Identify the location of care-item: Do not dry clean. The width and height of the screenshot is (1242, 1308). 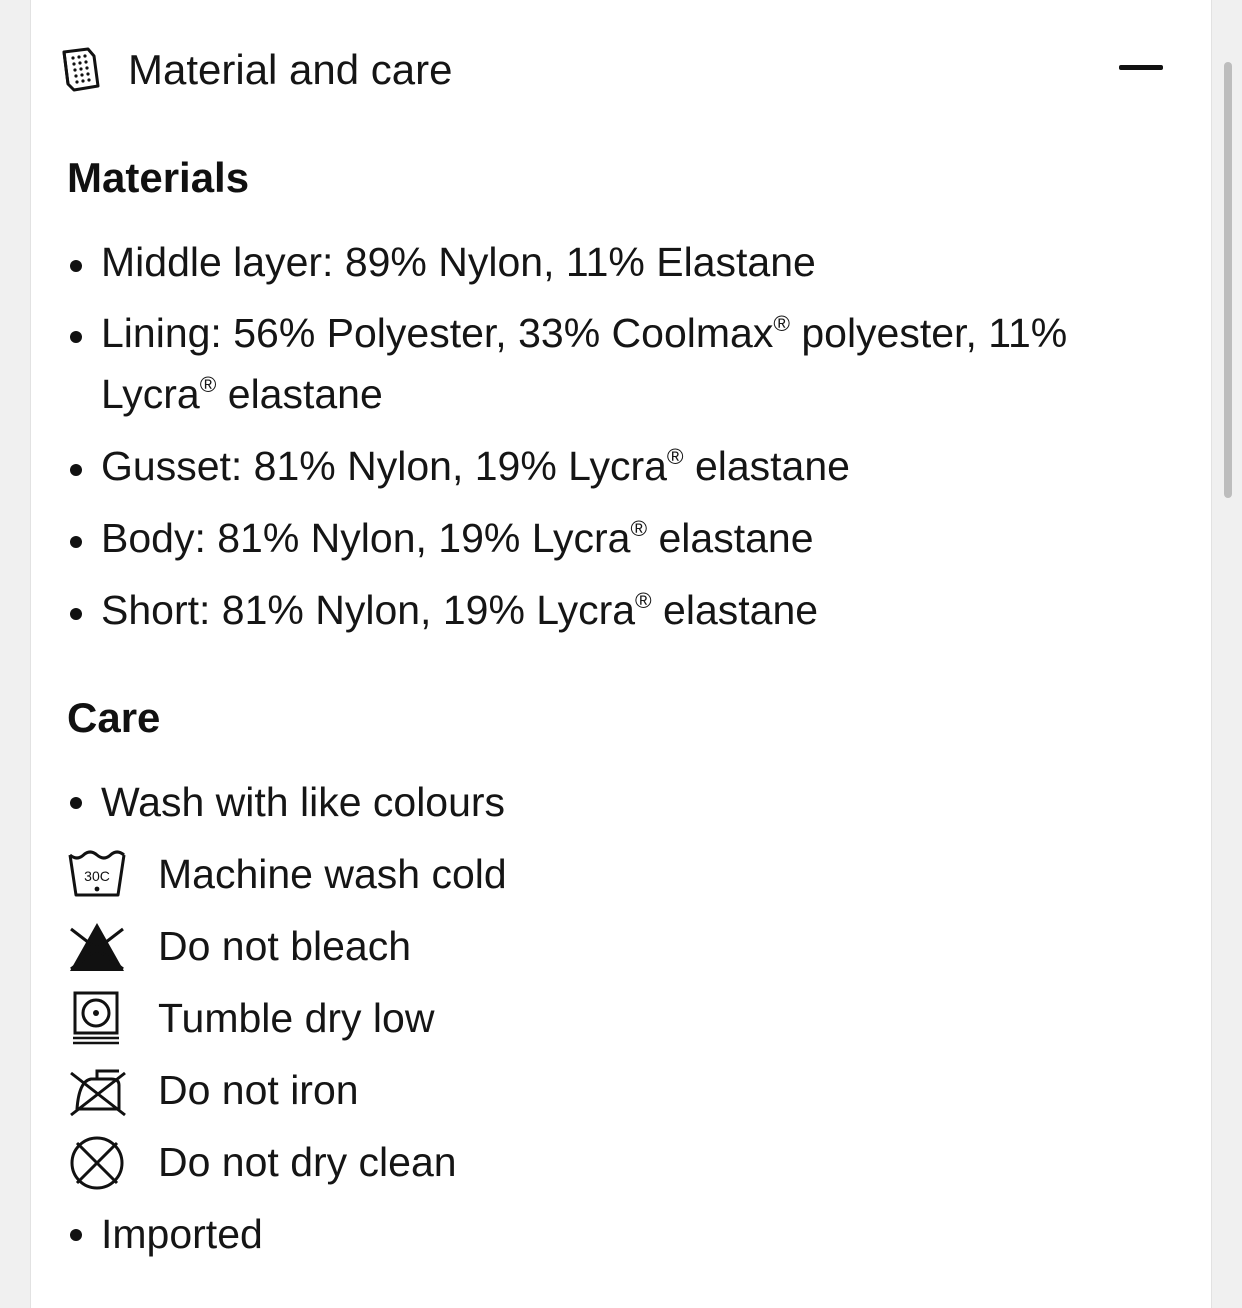
(567, 1162).